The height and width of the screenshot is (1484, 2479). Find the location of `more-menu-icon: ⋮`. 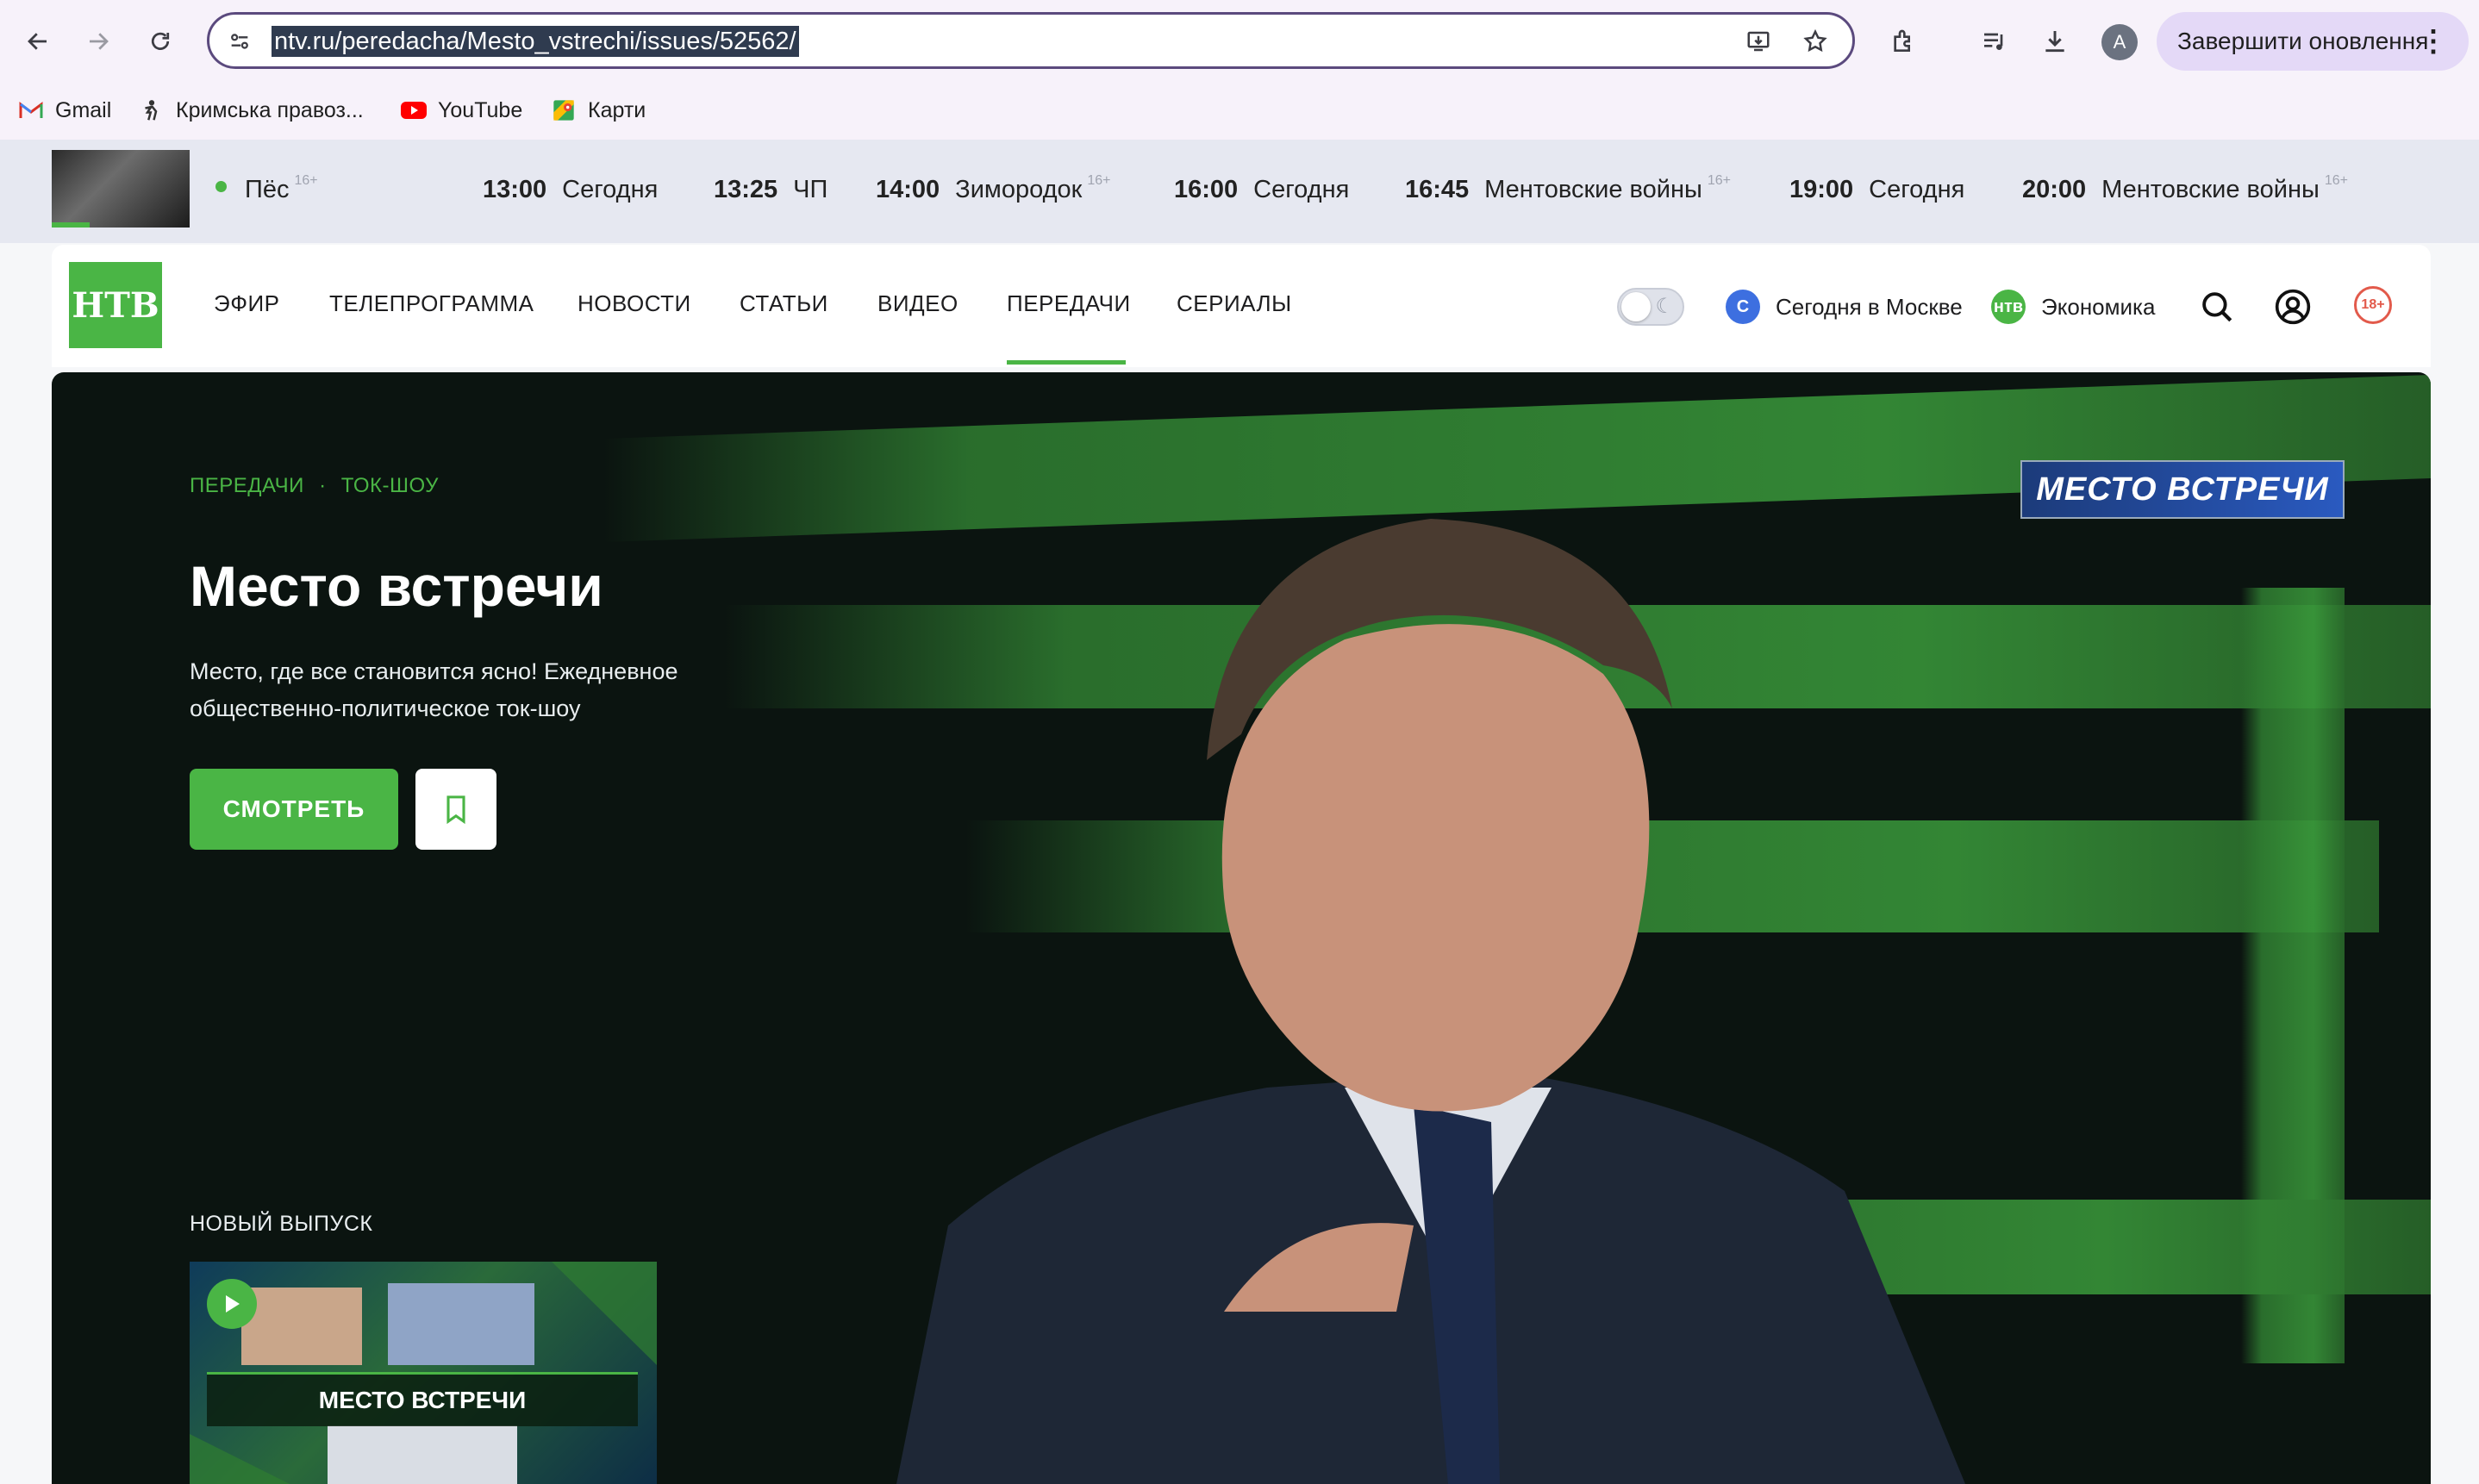

more-menu-icon: ⋮ is located at coordinates (2433, 42).